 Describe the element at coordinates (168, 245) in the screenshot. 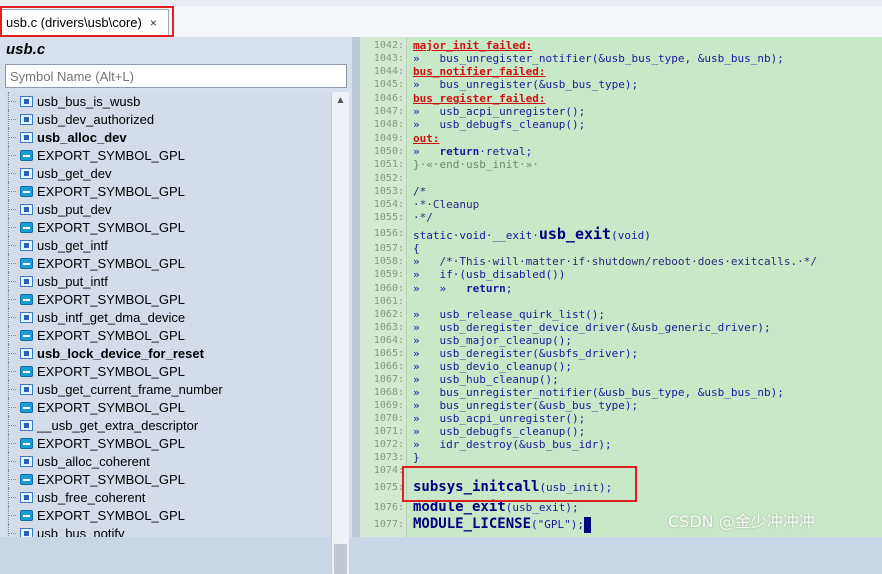

I see `symbol-list-item: usb_get_intf` at that location.